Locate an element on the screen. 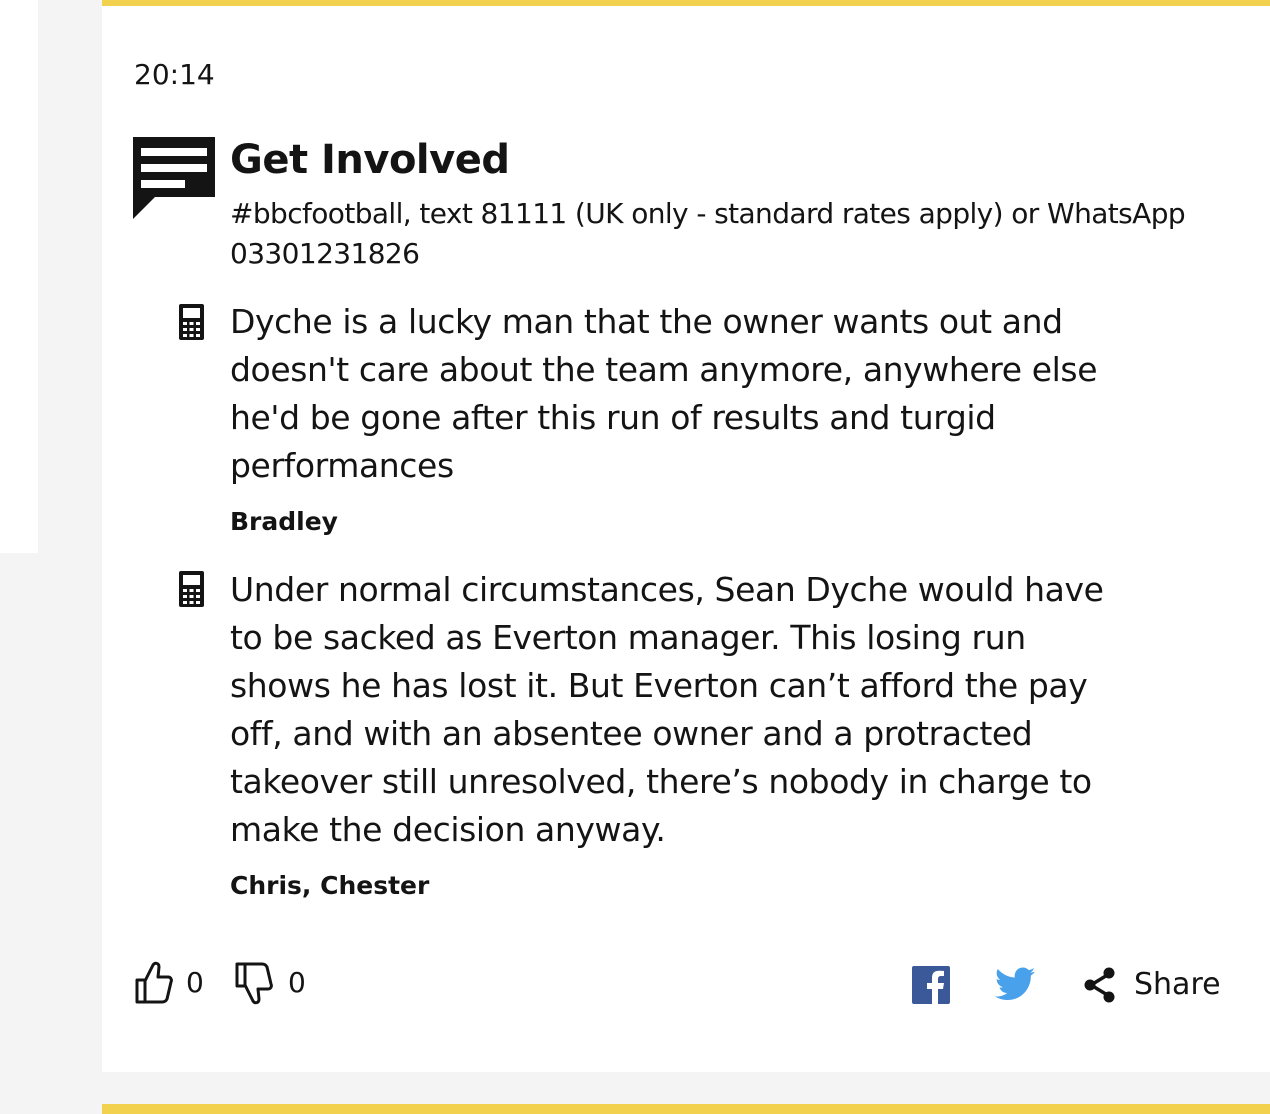 This screenshot has height=1114, width=1270. facebook-icon is located at coordinates (931, 985).